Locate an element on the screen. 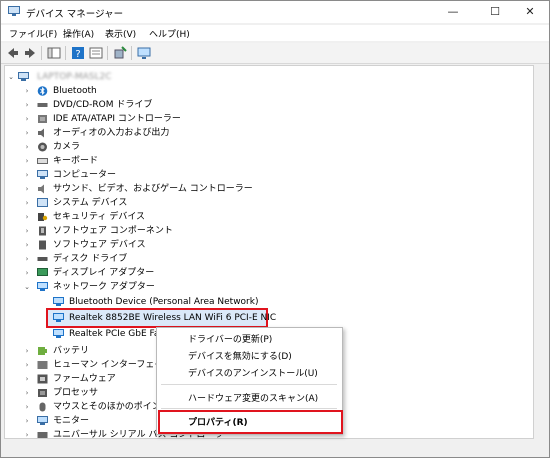 Image resolution: width=550 pixels, height=458 pixels. dvd-drive-icon is located at coordinates (42, 105).